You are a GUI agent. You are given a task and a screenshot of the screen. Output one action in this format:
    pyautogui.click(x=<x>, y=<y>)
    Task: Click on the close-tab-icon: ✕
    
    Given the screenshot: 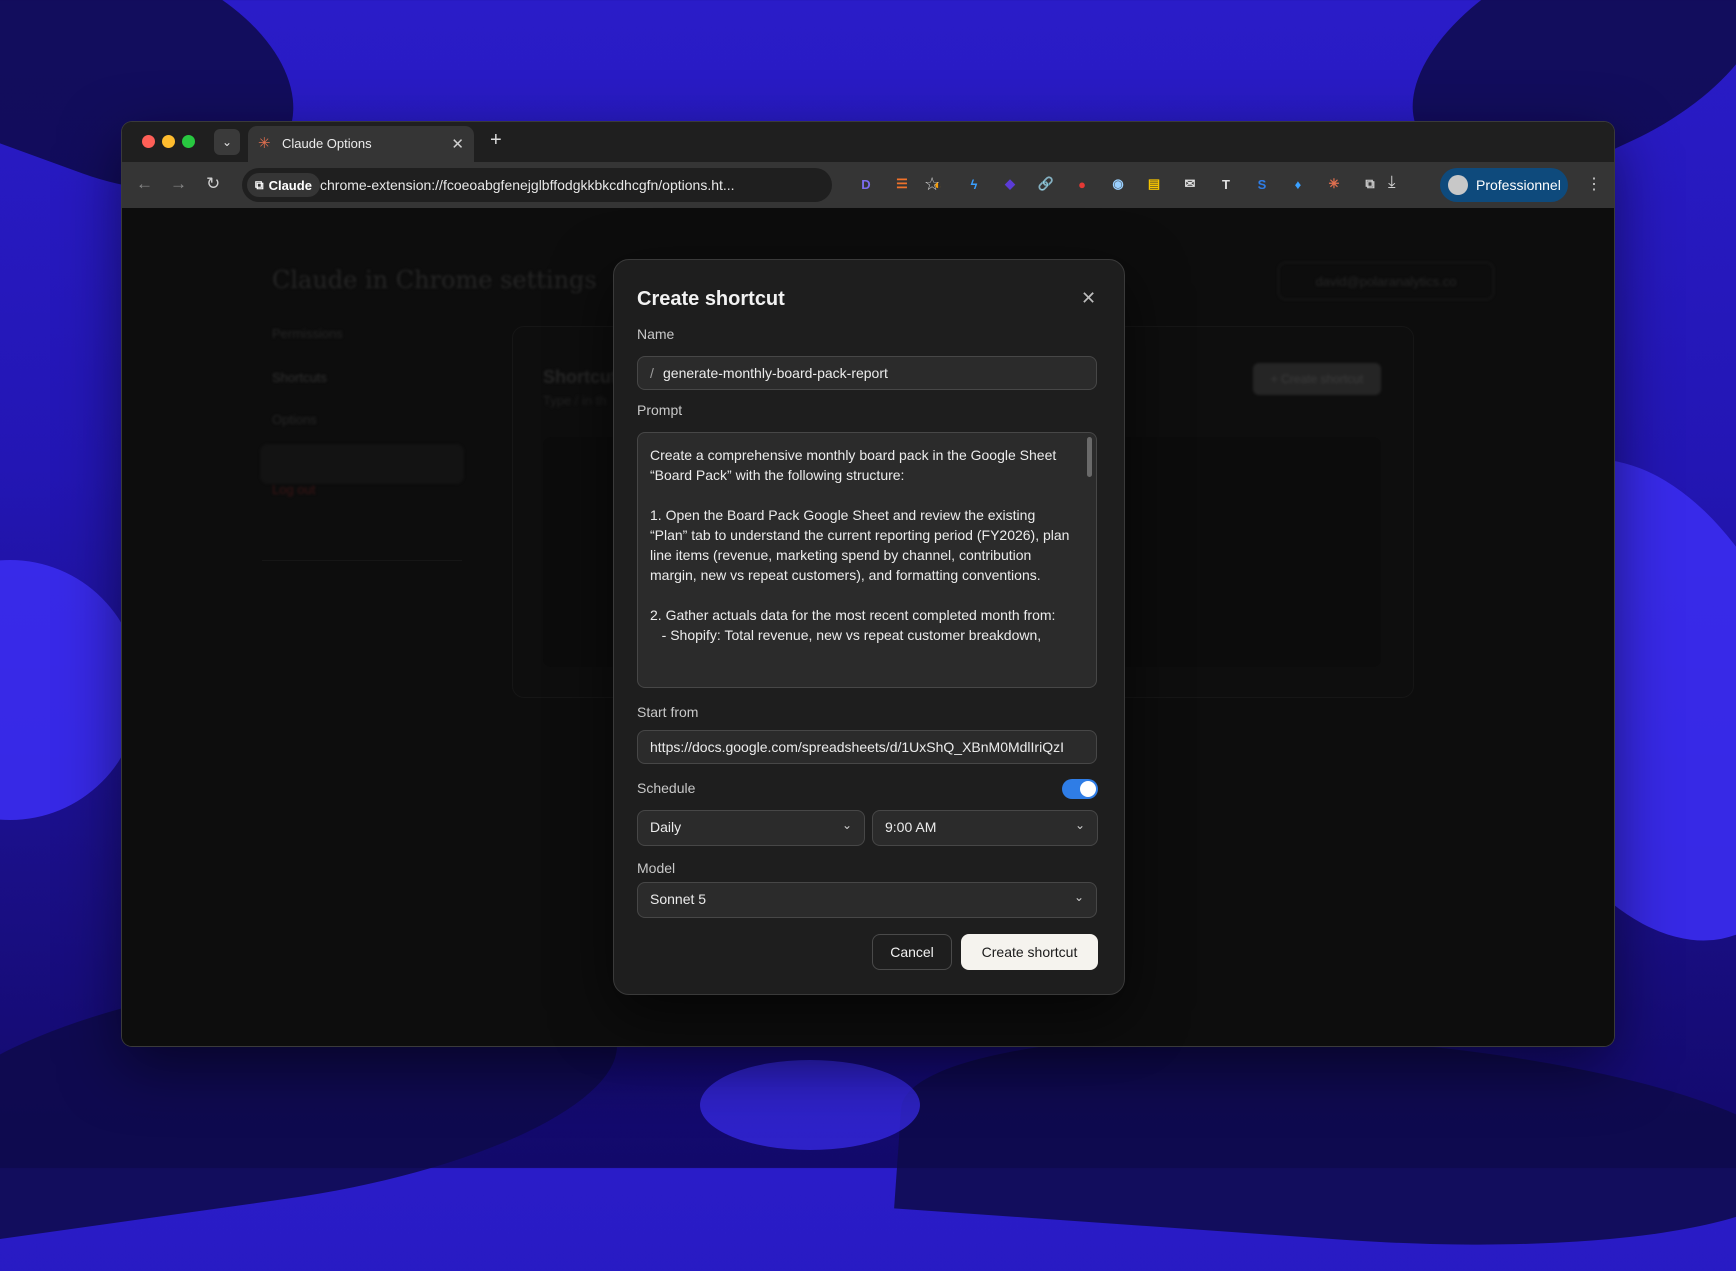 What is the action you would take?
    pyautogui.click(x=457, y=144)
    